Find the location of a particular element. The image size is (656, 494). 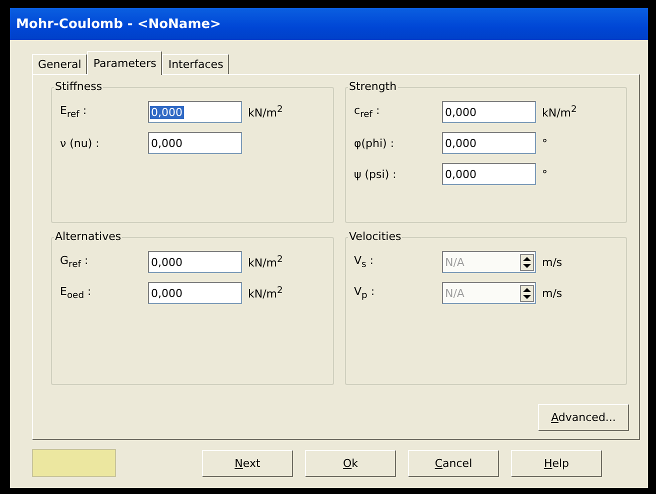

field-label: c$_{ref}$ : is located at coordinates (367, 112).